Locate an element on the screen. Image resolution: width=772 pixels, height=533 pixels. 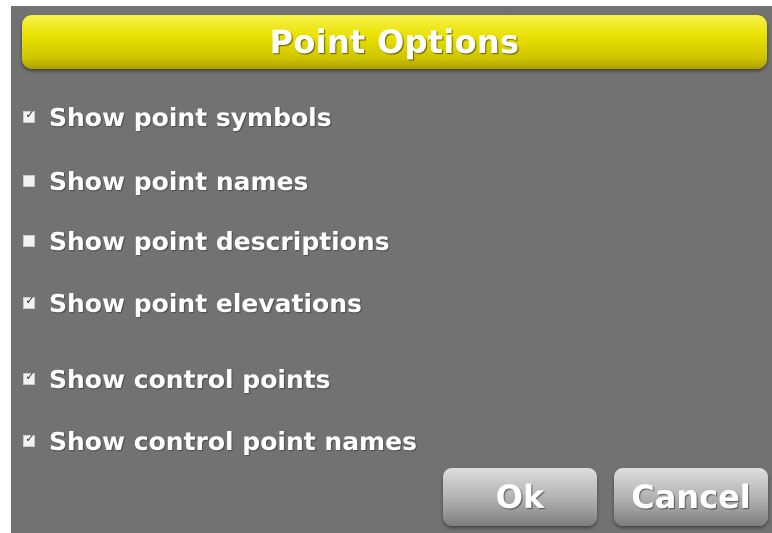
cancel-button-label: Cancel is located at coordinates (691, 497).